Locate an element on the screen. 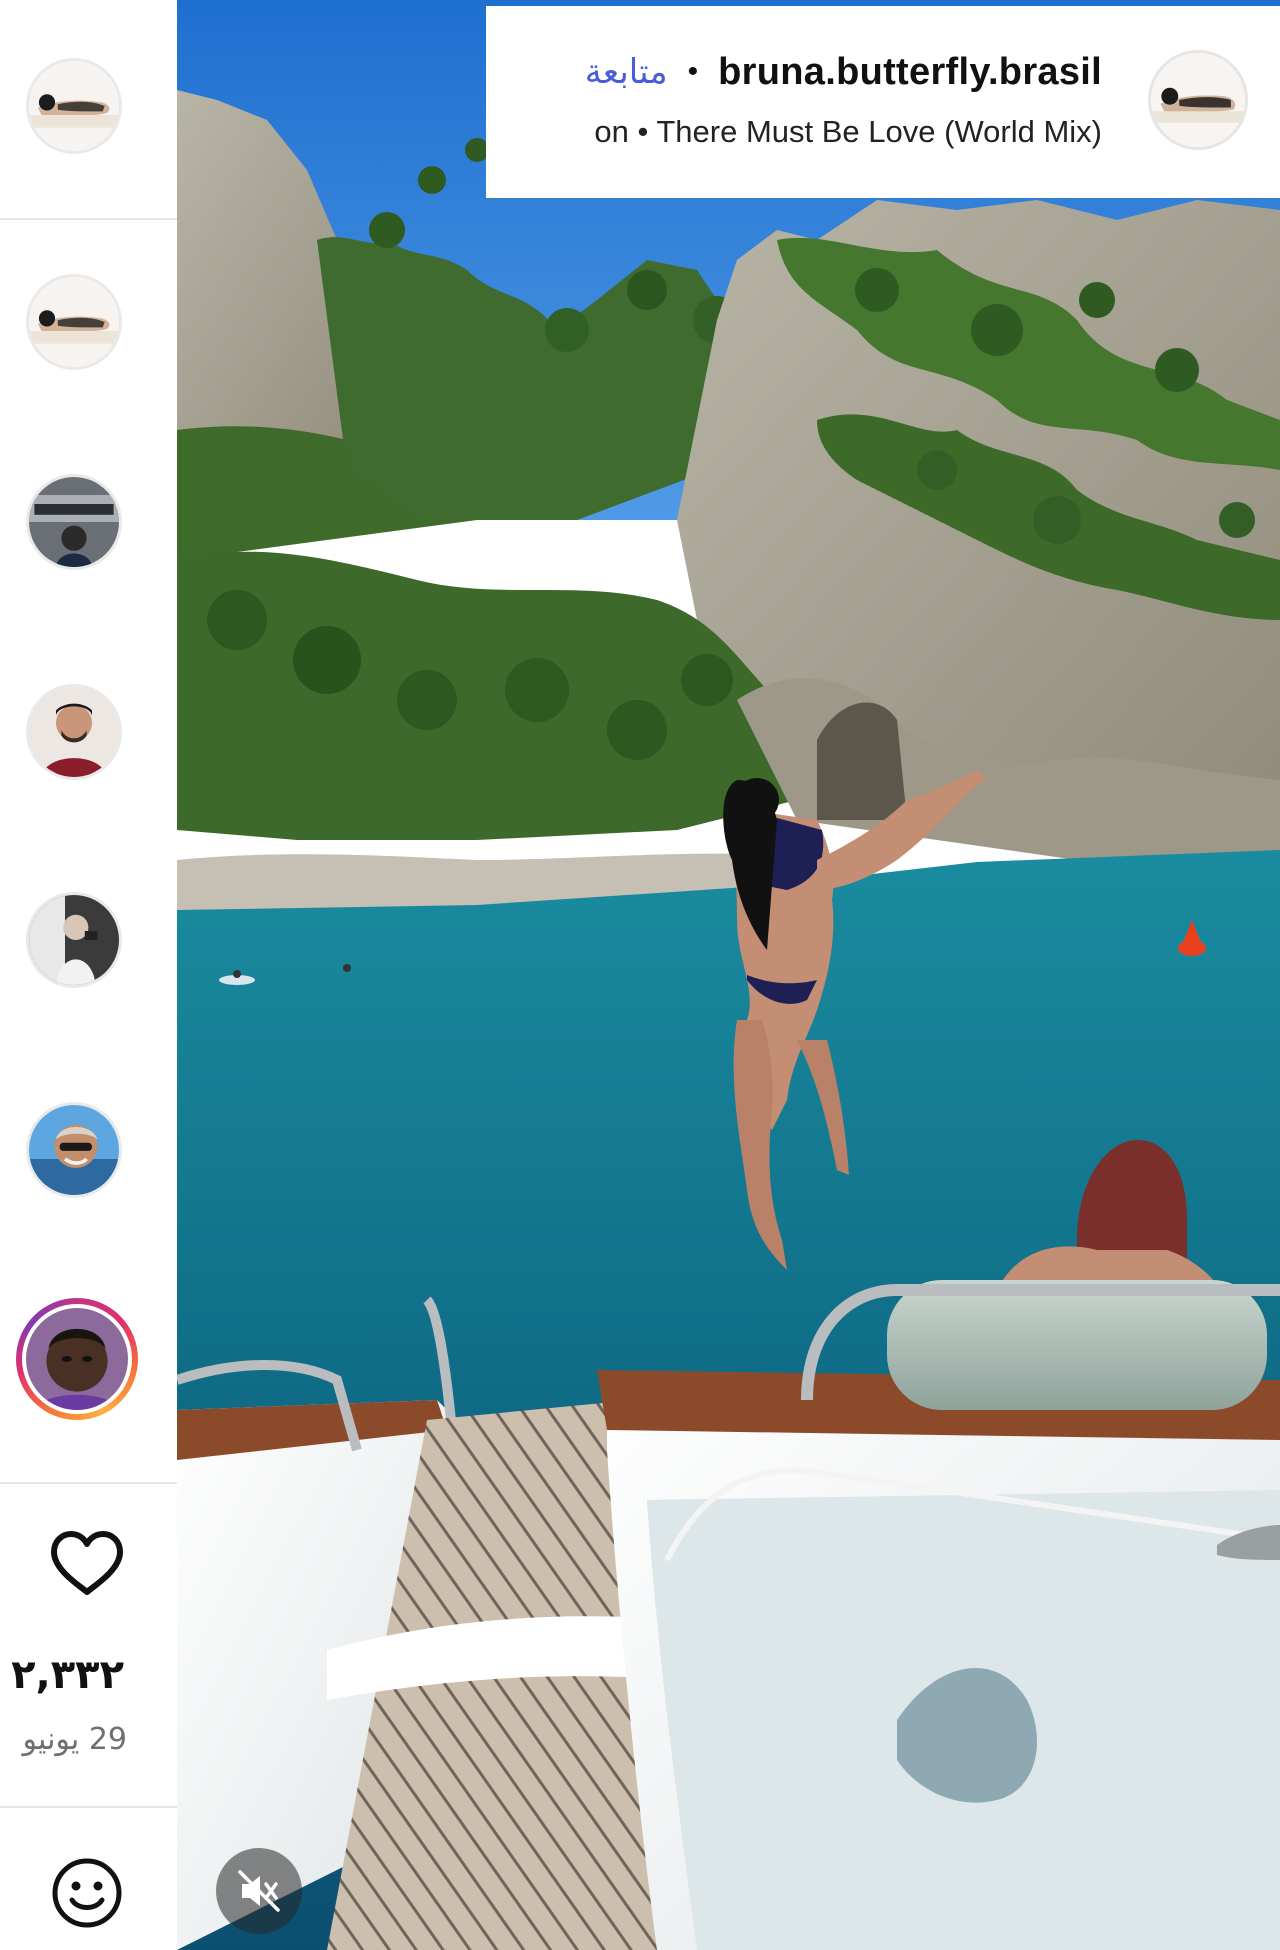 The image size is (1280, 1950). like-button is located at coordinates (87, 1564).